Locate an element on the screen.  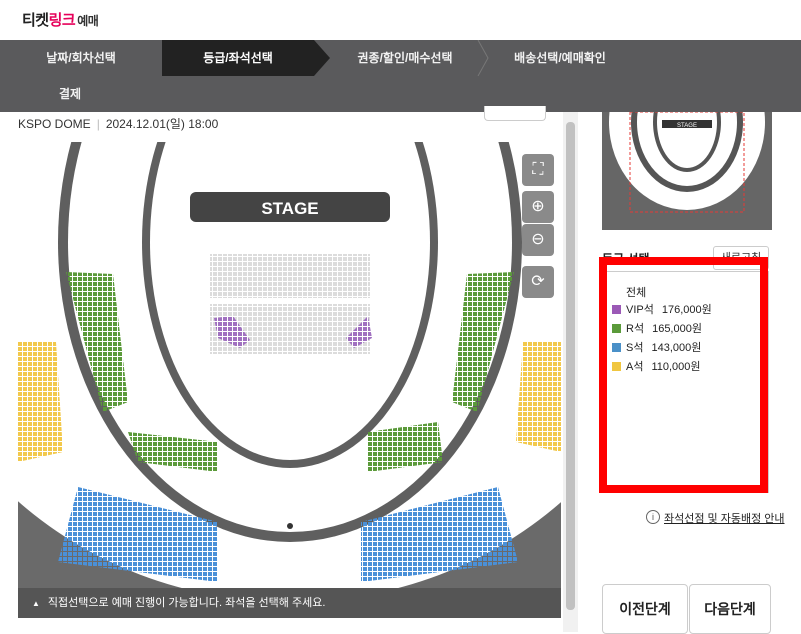
minimap-stage-label: STAGE is located at coordinates (687, 126).